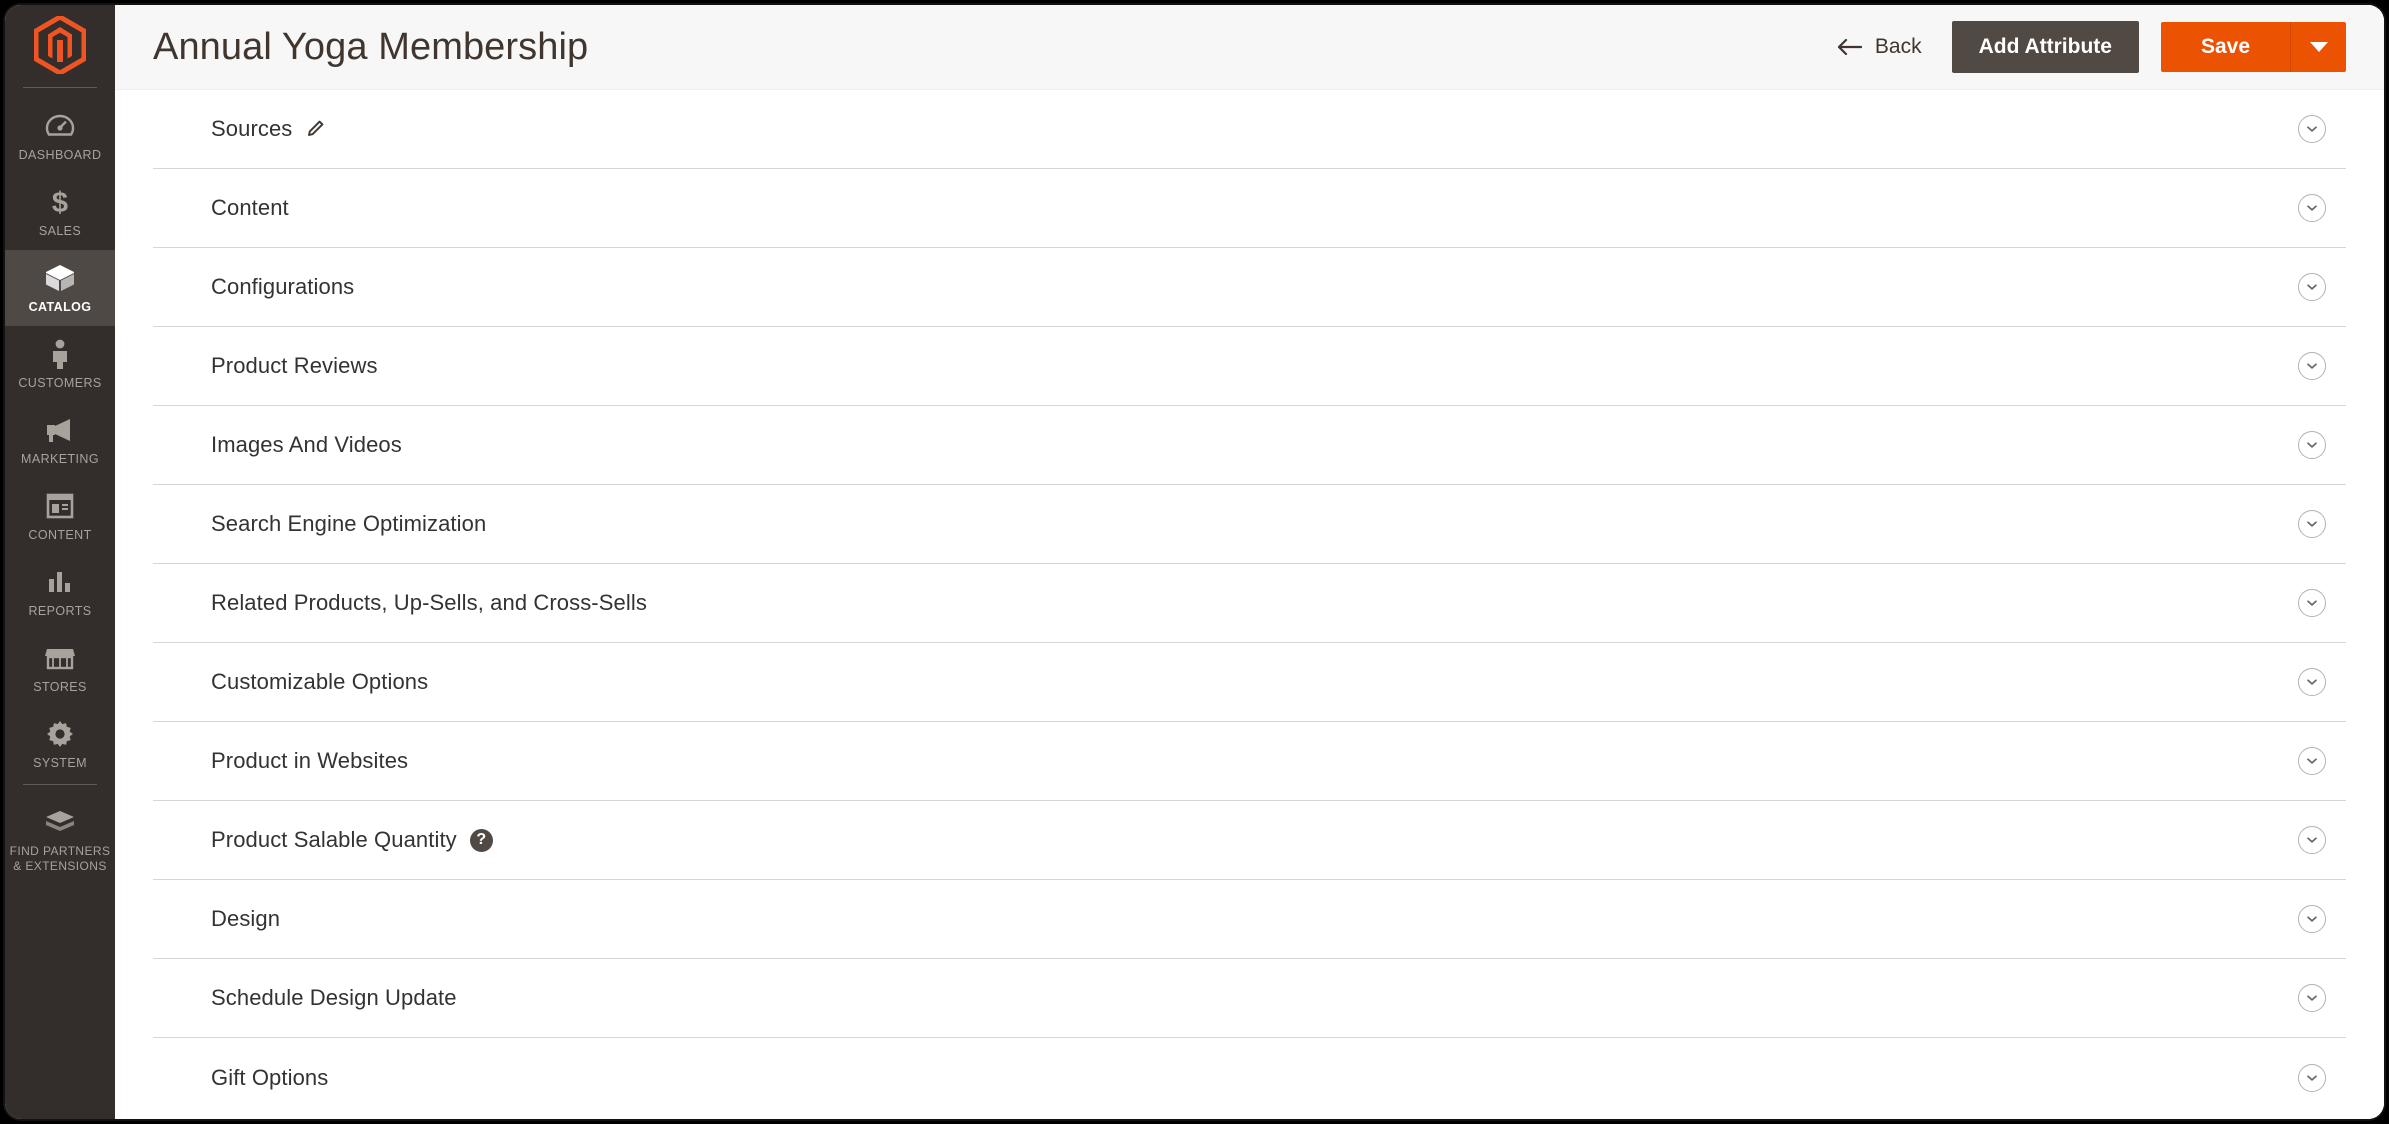 The width and height of the screenshot is (2389, 1124). I want to click on sidebar-item-label: CATALOG, so click(60, 306).